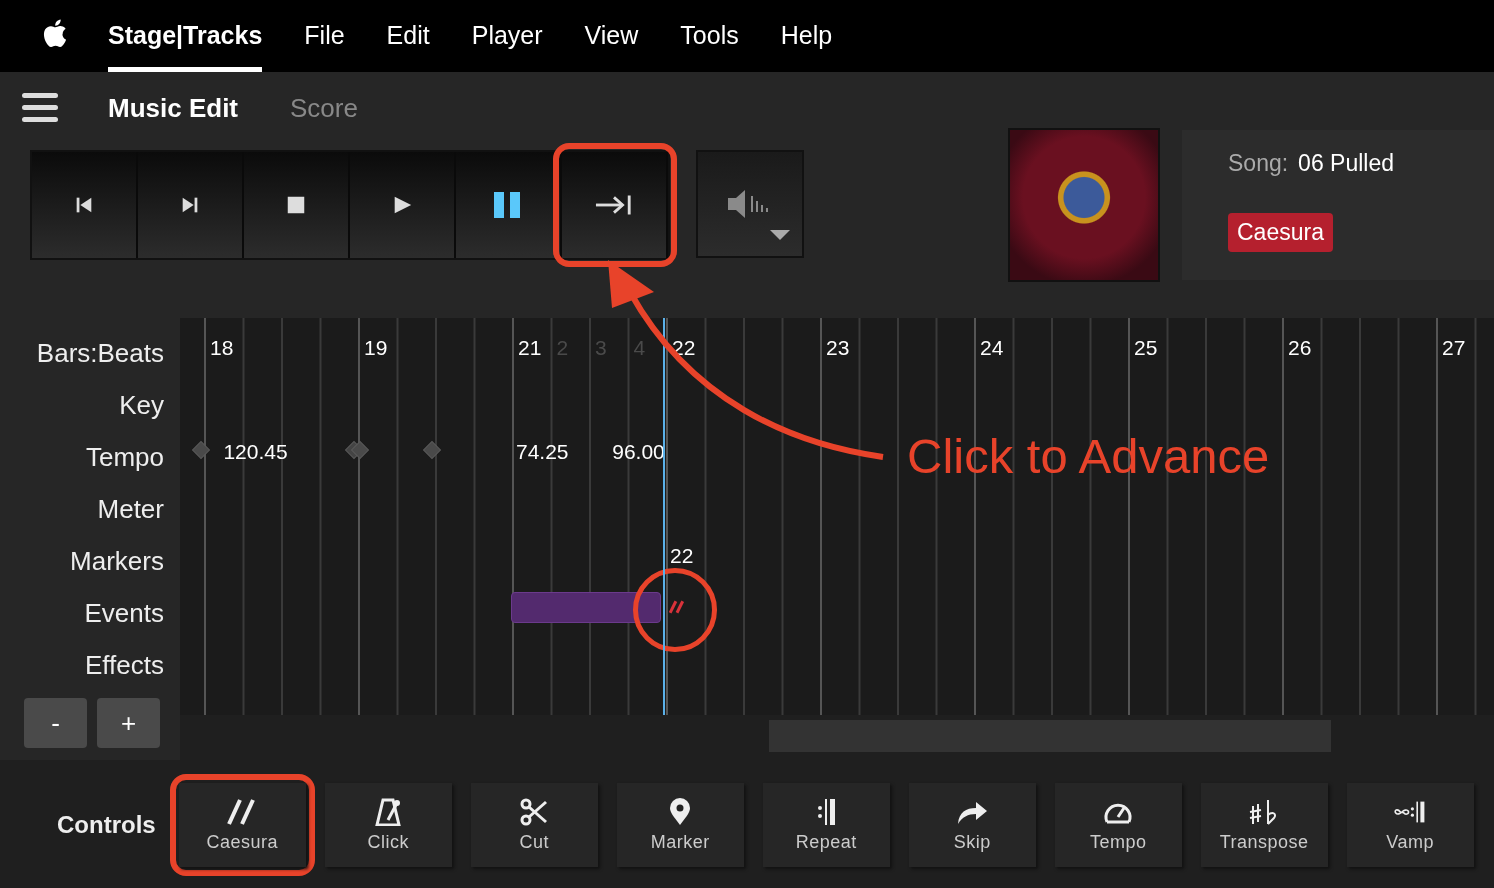 The height and width of the screenshot is (888, 1494). Describe the element at coordinates (324, 108) in the screenshot. I see `tab: Score` at that location.